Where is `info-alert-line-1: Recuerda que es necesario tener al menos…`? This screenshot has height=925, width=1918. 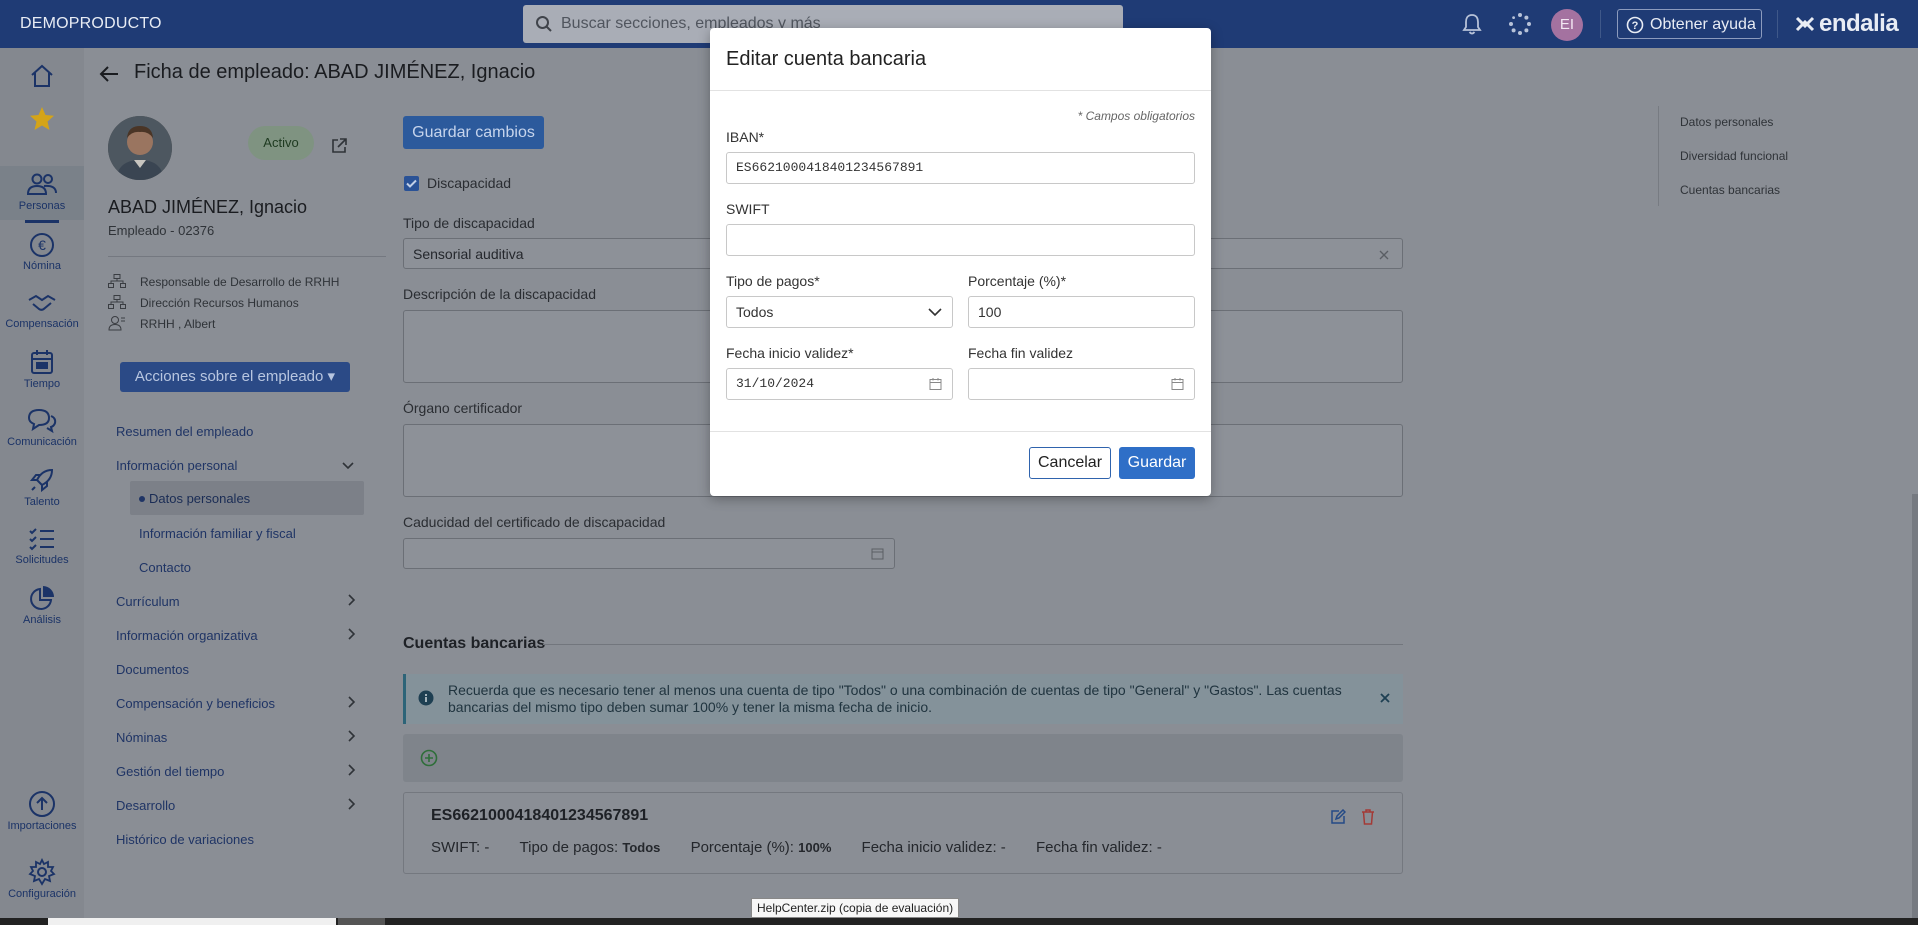 info-alert-line-1: Recuerda que es necesario tener al menos… is located at coordinates (895, 690).